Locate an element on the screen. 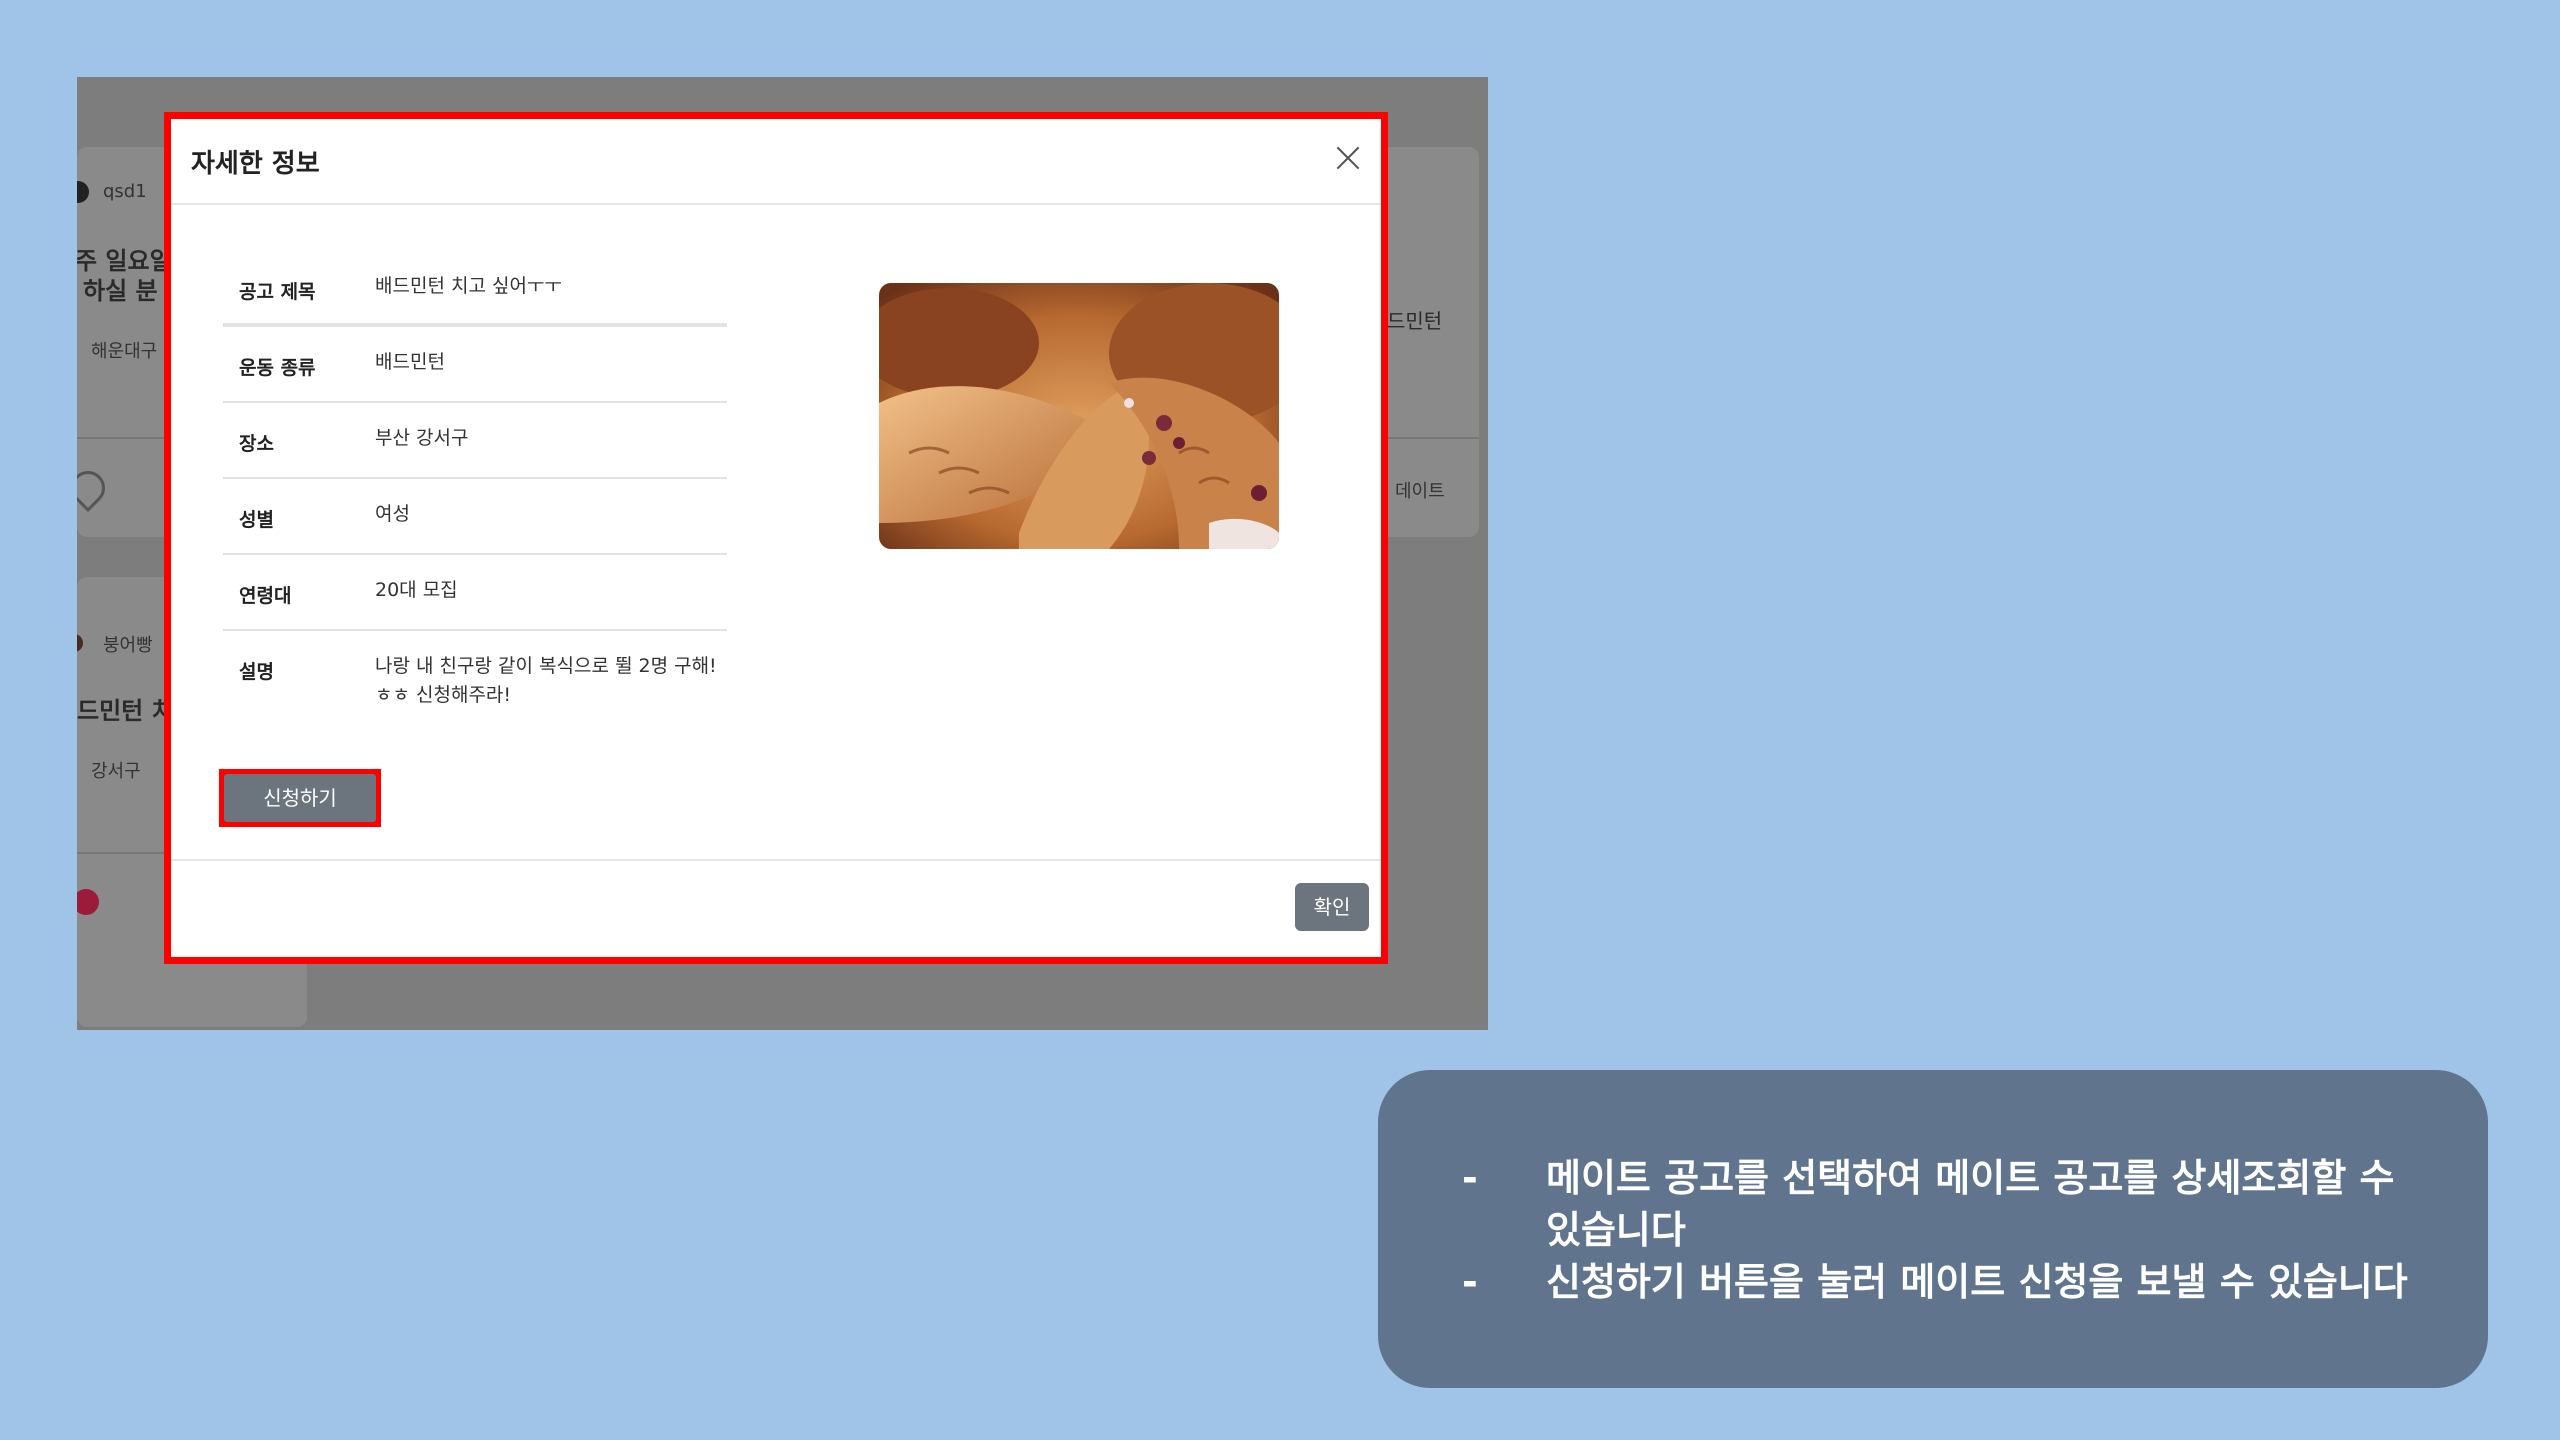 The width and height of the screenshot is (2560, 1440). post-photo is located at coordinates (1079, 416).